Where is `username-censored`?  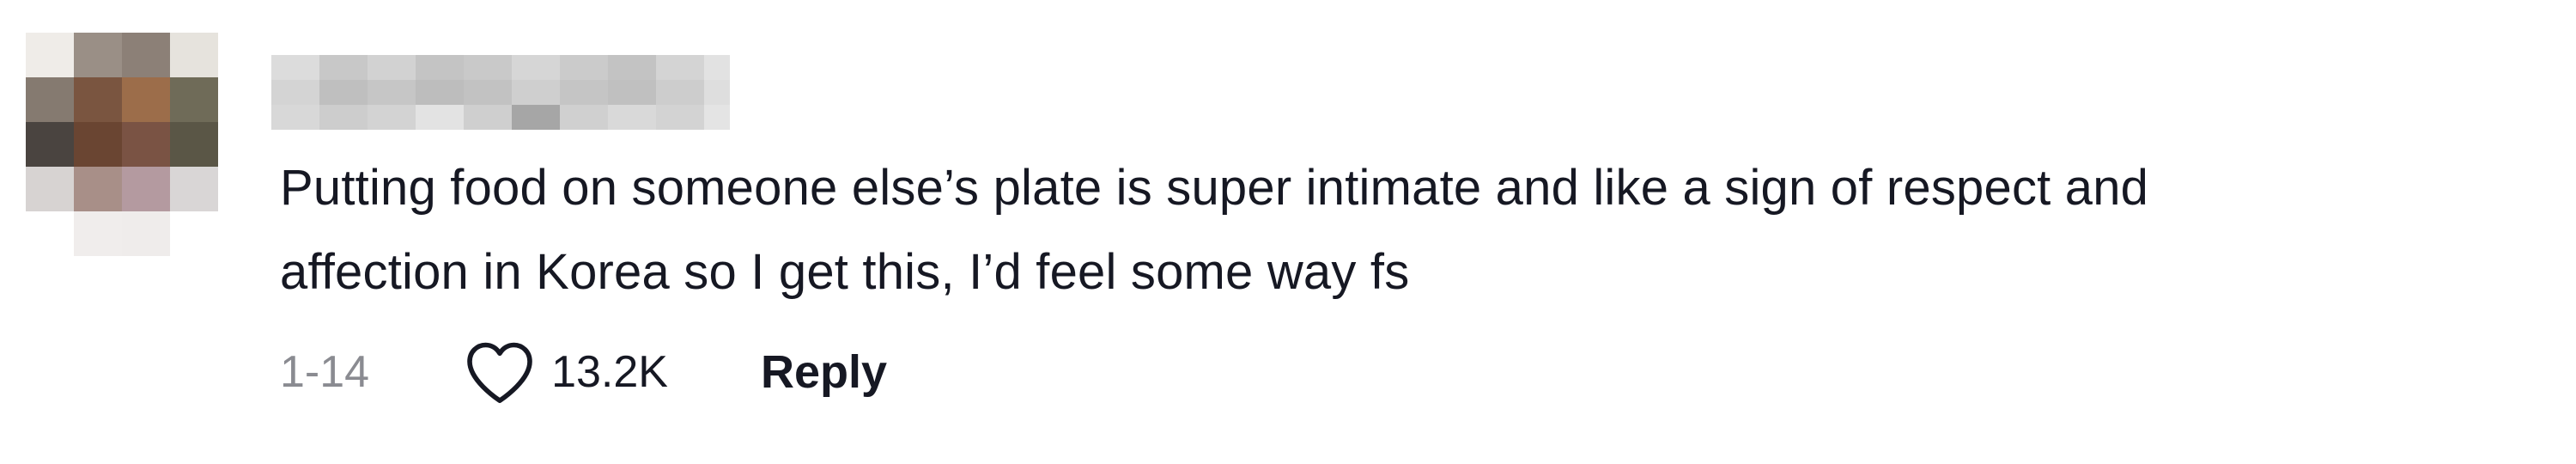 username-censored is located at coordinates (501, 92).